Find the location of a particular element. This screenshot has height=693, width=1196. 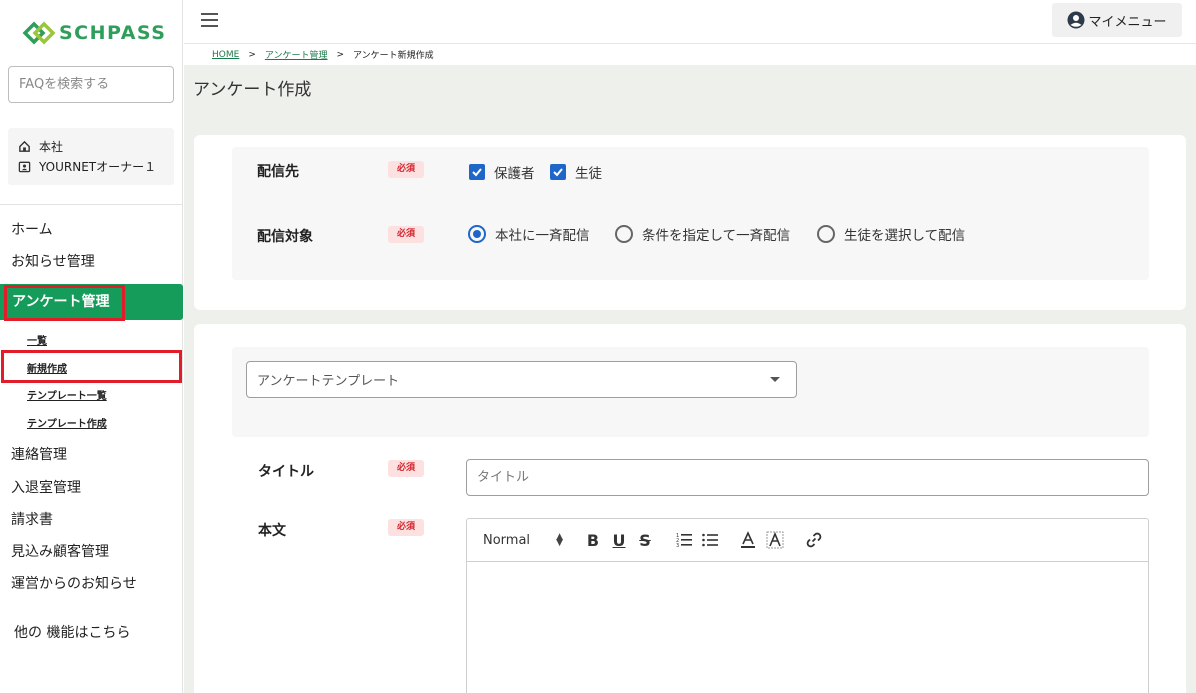

title-input is located at coordinates (807, 477).